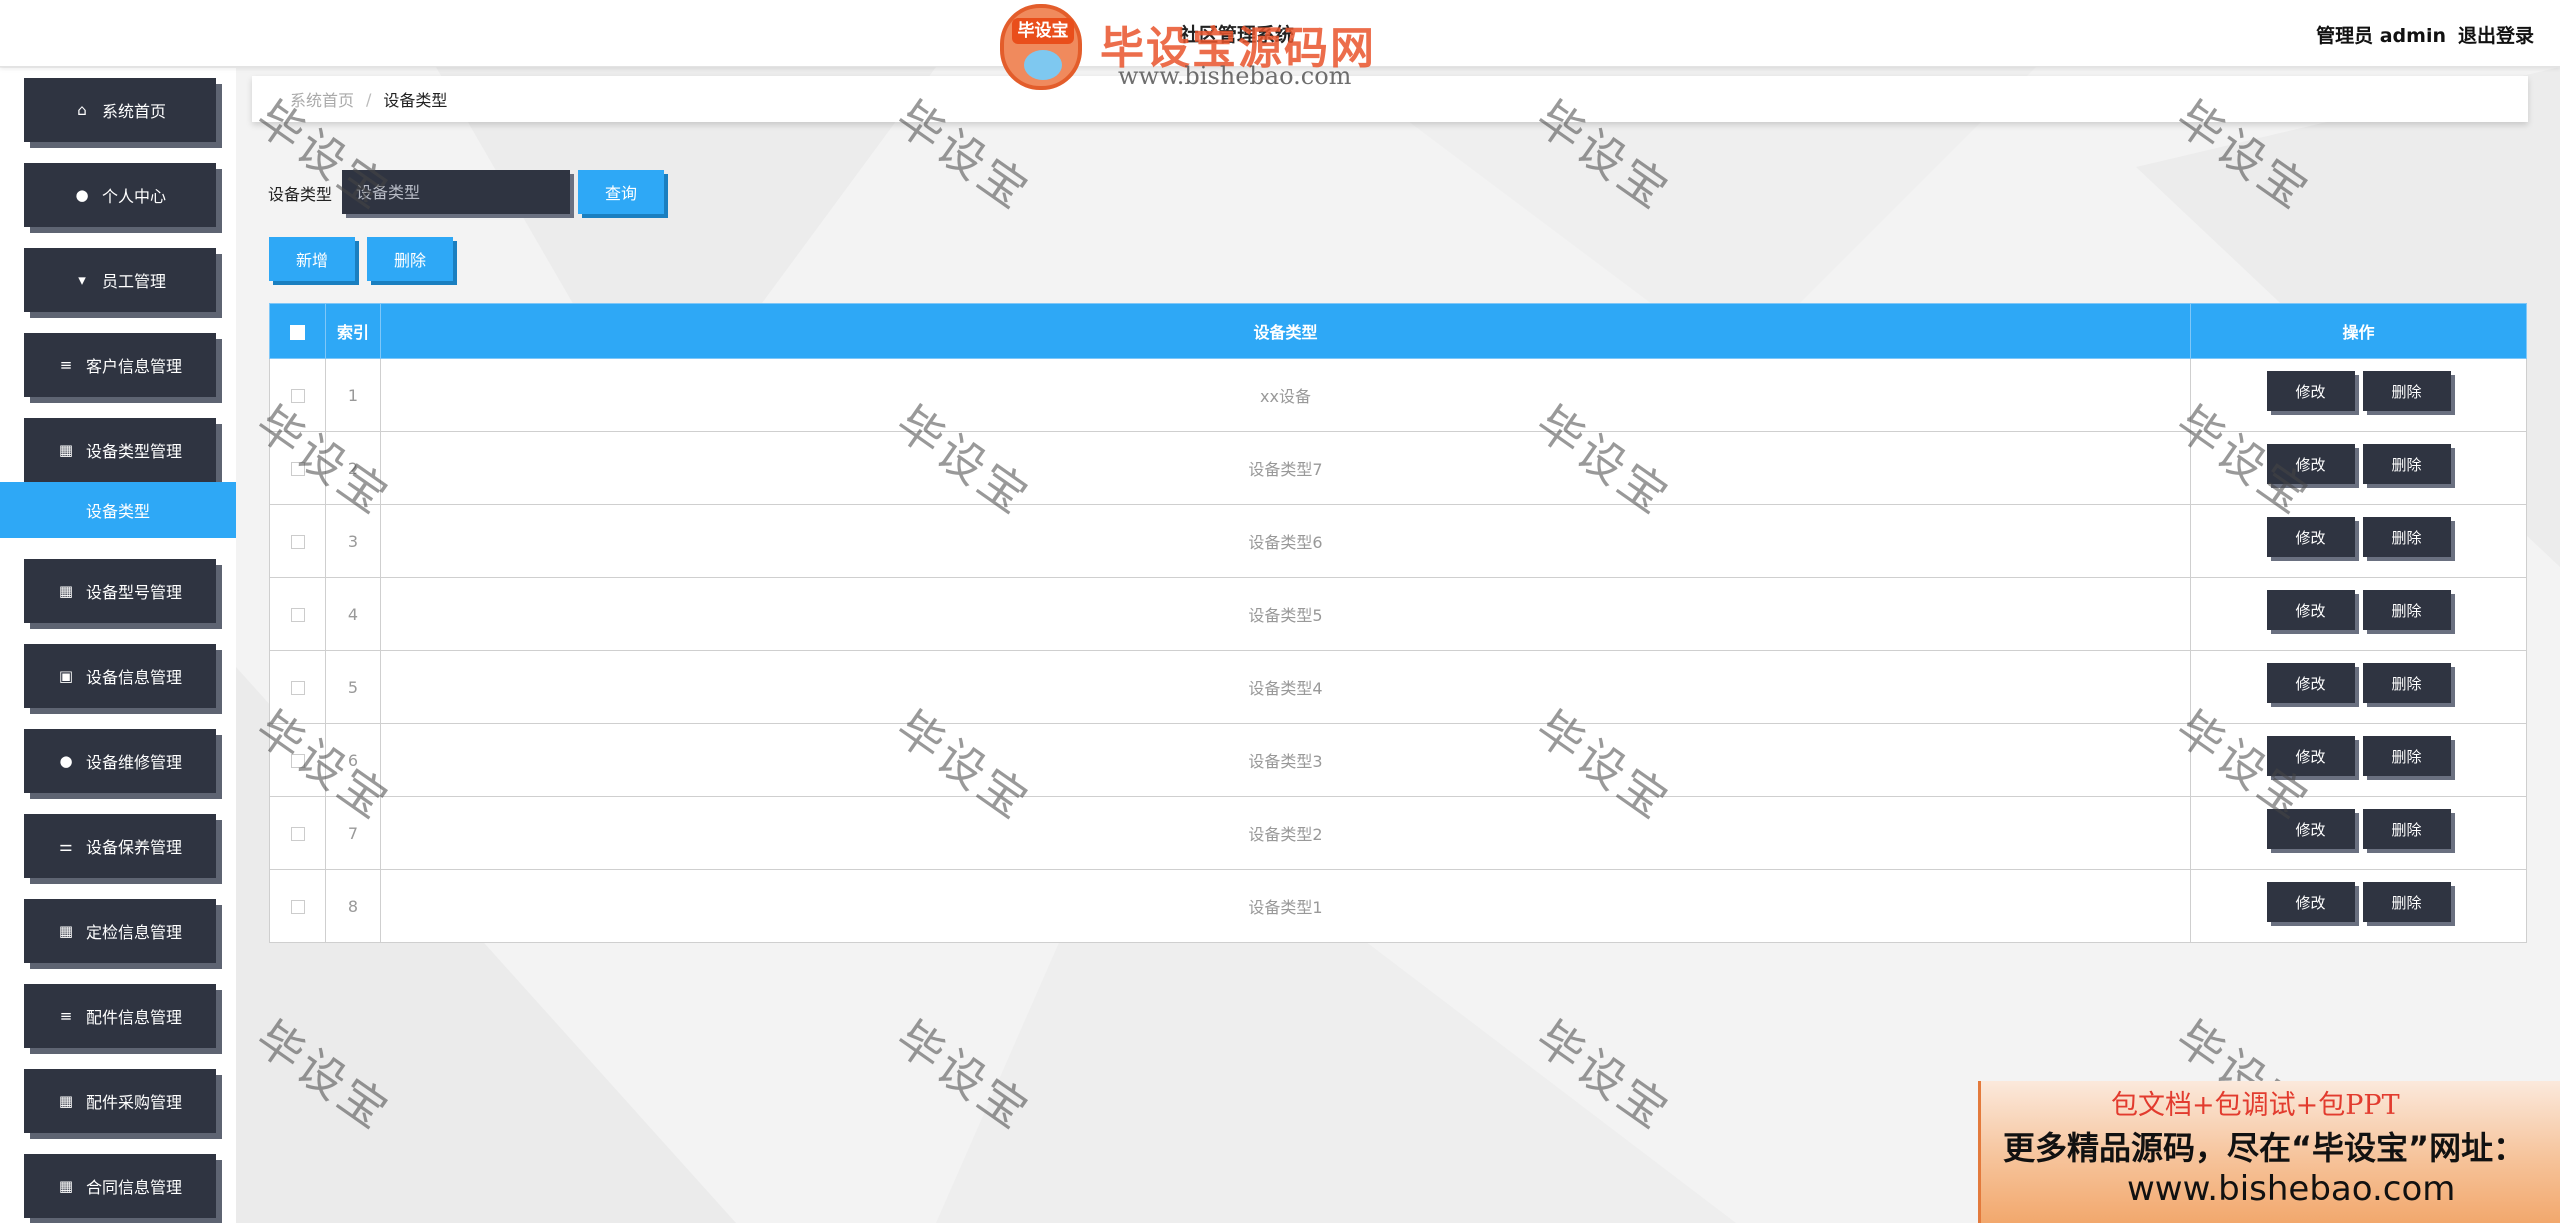 This screenshot has width=2560, height=1223. Describe the element at coordinates (82, 110) in the screenshot. I see `home-icon: ⌂` at that location.